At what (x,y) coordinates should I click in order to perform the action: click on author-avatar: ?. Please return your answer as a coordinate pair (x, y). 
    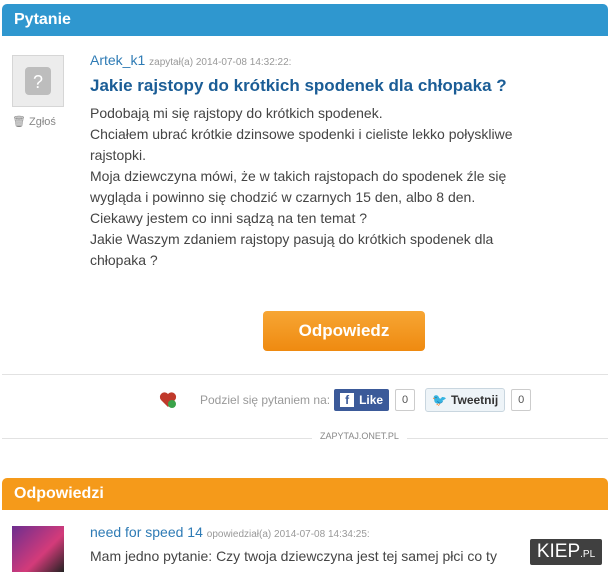
    Looking at the image, I should click on (38, 81).